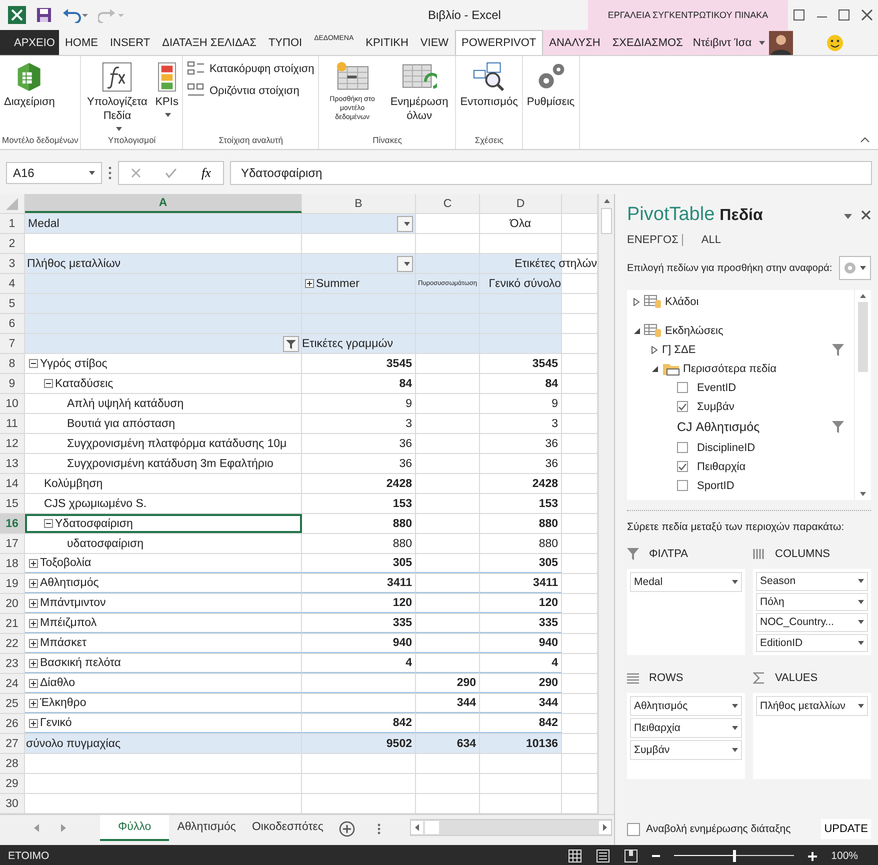 This screenshot has width=878, height=865. What do you see at coordinates (206, 827) in the screenshot?
I see `sheet-tab: Αθλητισμός` at bounding box center [206, 827].